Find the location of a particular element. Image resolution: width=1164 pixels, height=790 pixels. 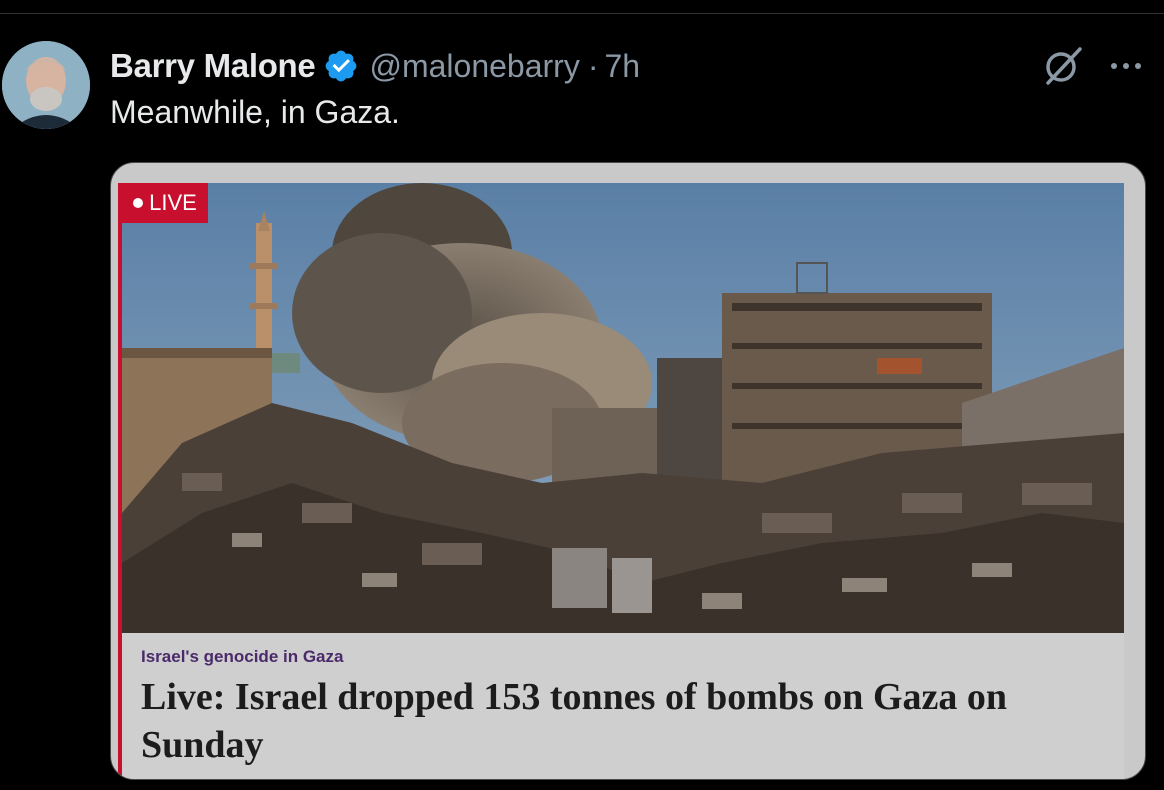

live-badge: LIVE is located at coordinates (165, 203).